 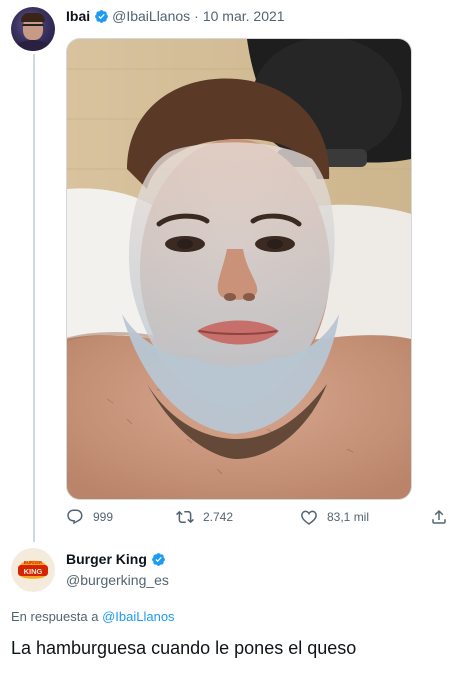 I want to click on burger-king-avatar: BURGER KING, so click(x=33, y=570).